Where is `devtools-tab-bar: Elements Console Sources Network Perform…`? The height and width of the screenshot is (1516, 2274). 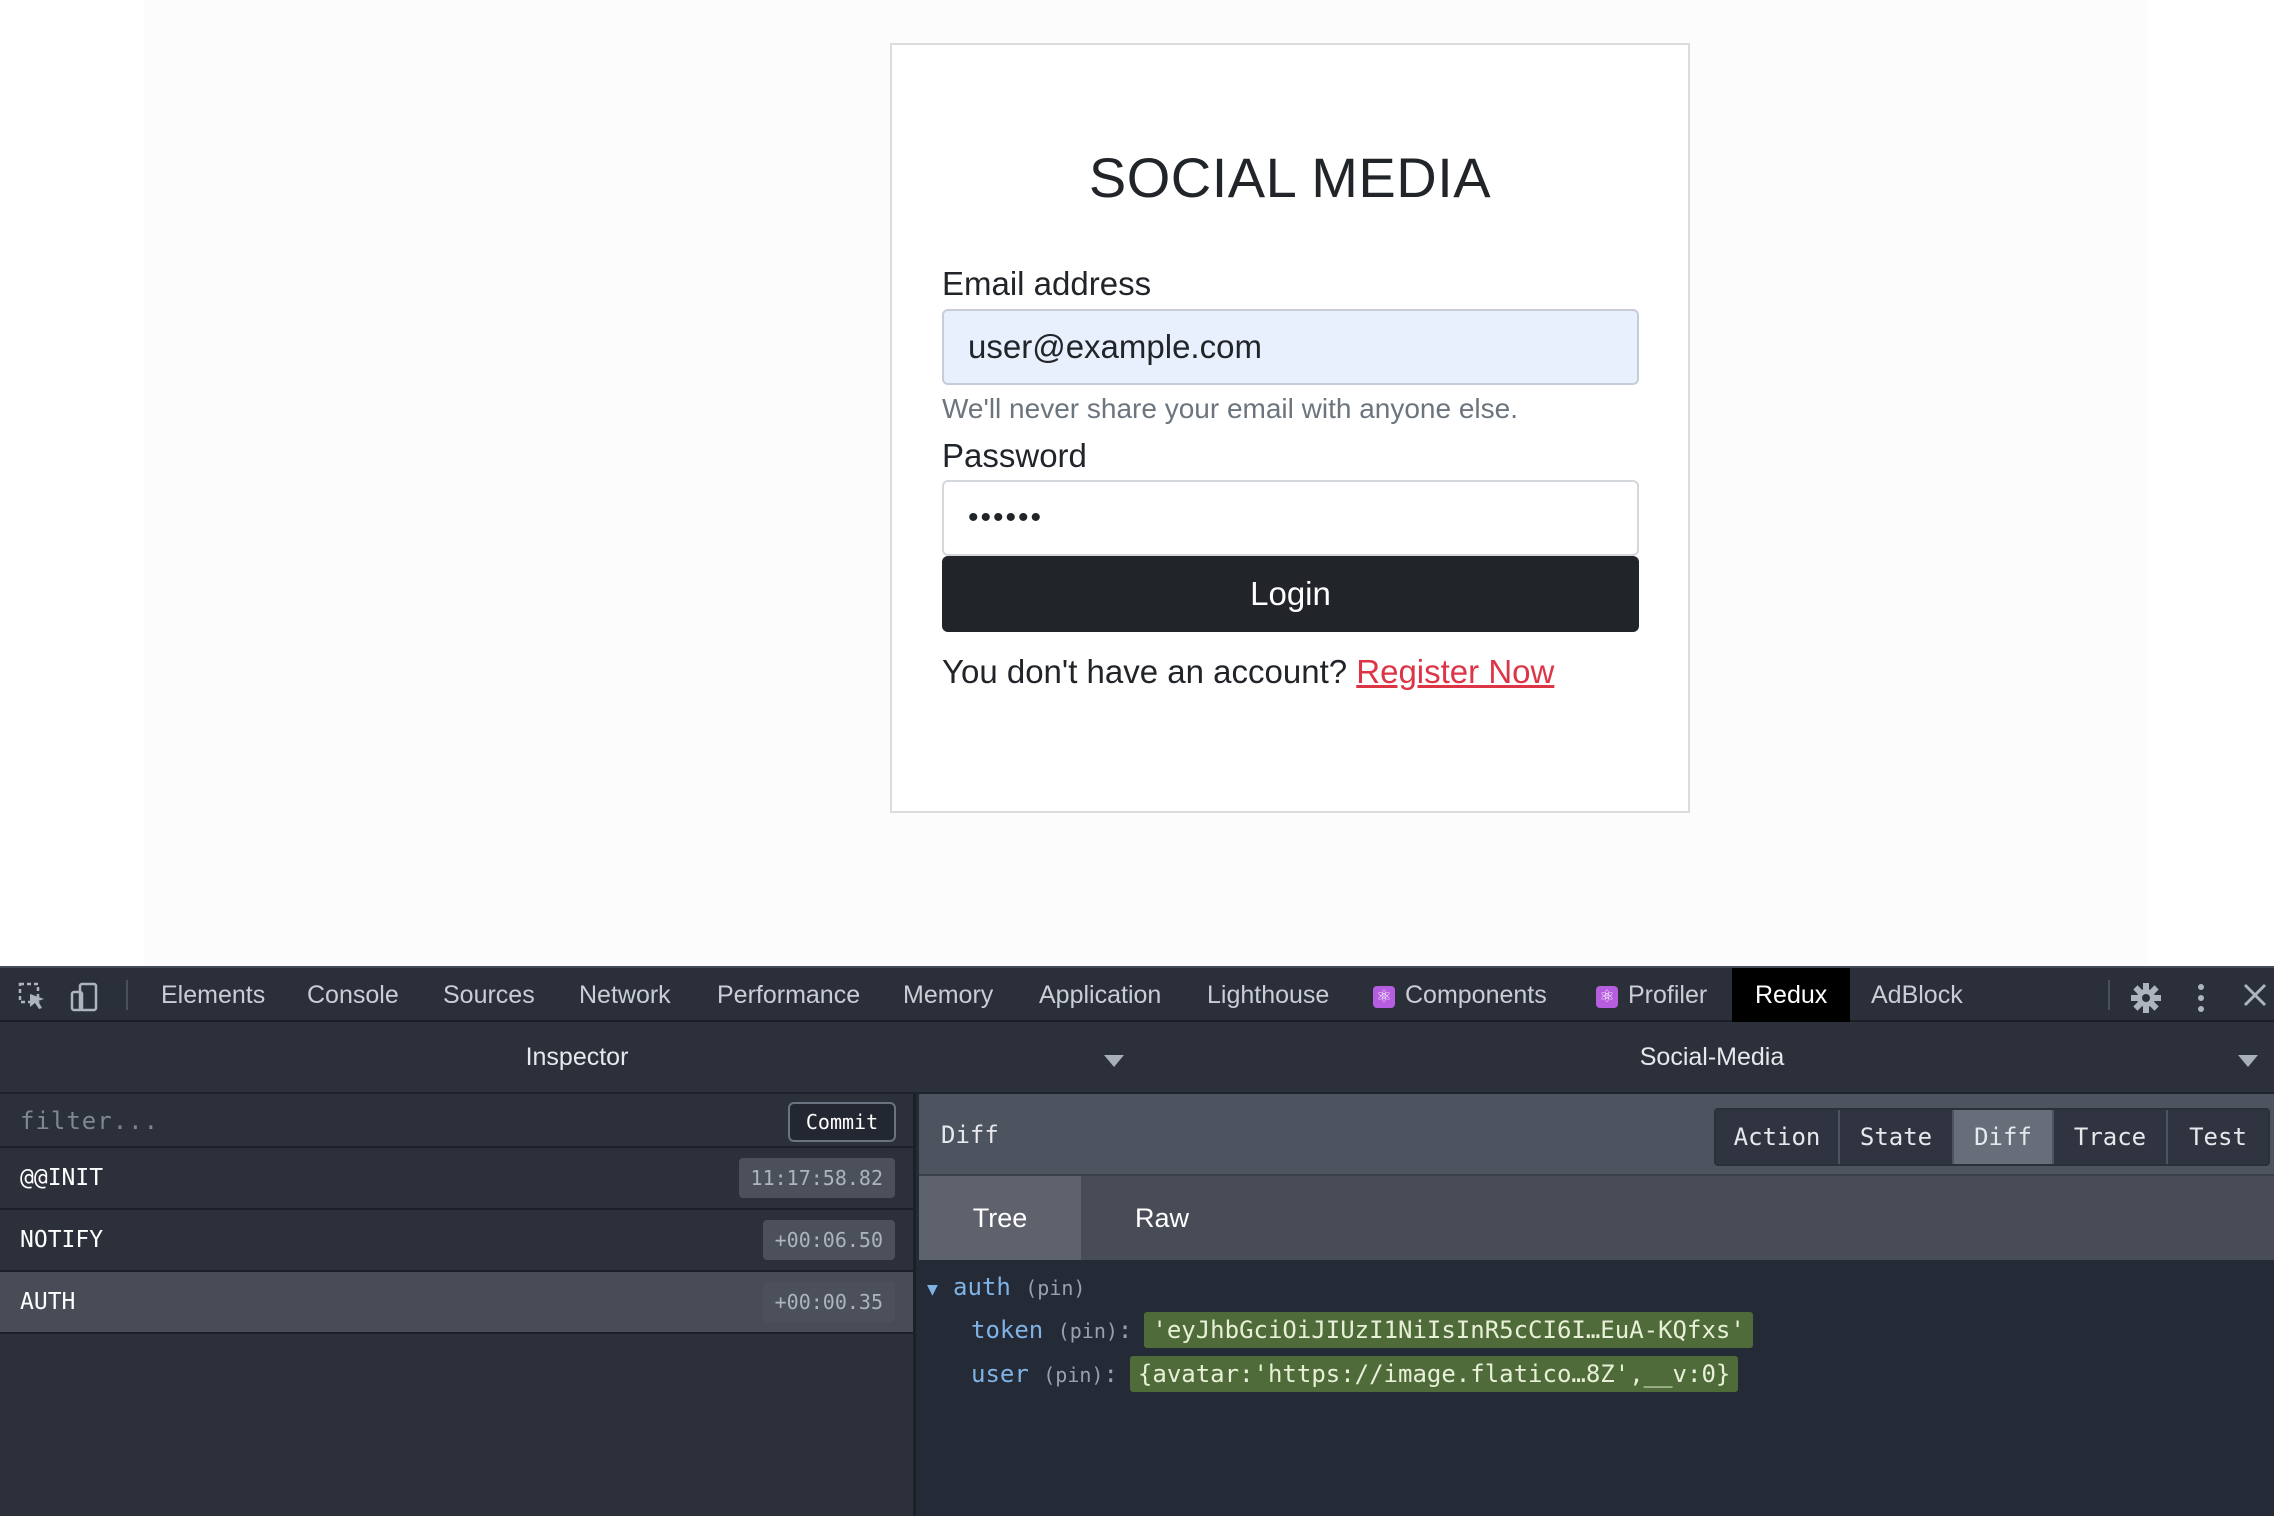
devtools-tab-bar: Elements Console Sources Network Perform… is located at coordinates (1137, 994).